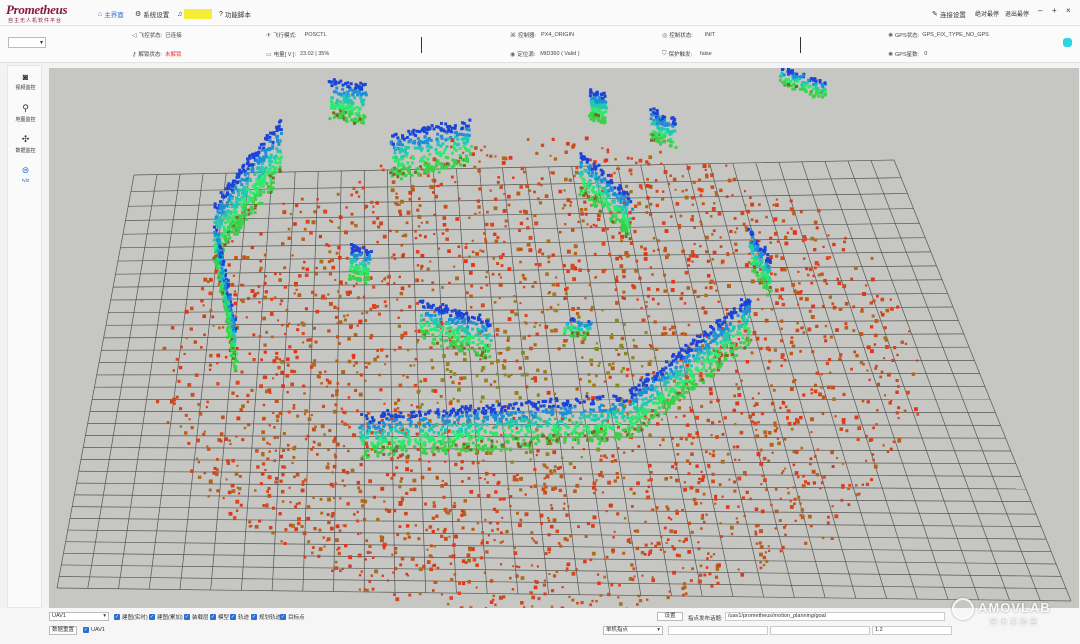 This screenshot has height=644, width=1080. Describe the element at coordinates (27, 42) in the screenshot. I see `uav-combo: ▾` at that location.